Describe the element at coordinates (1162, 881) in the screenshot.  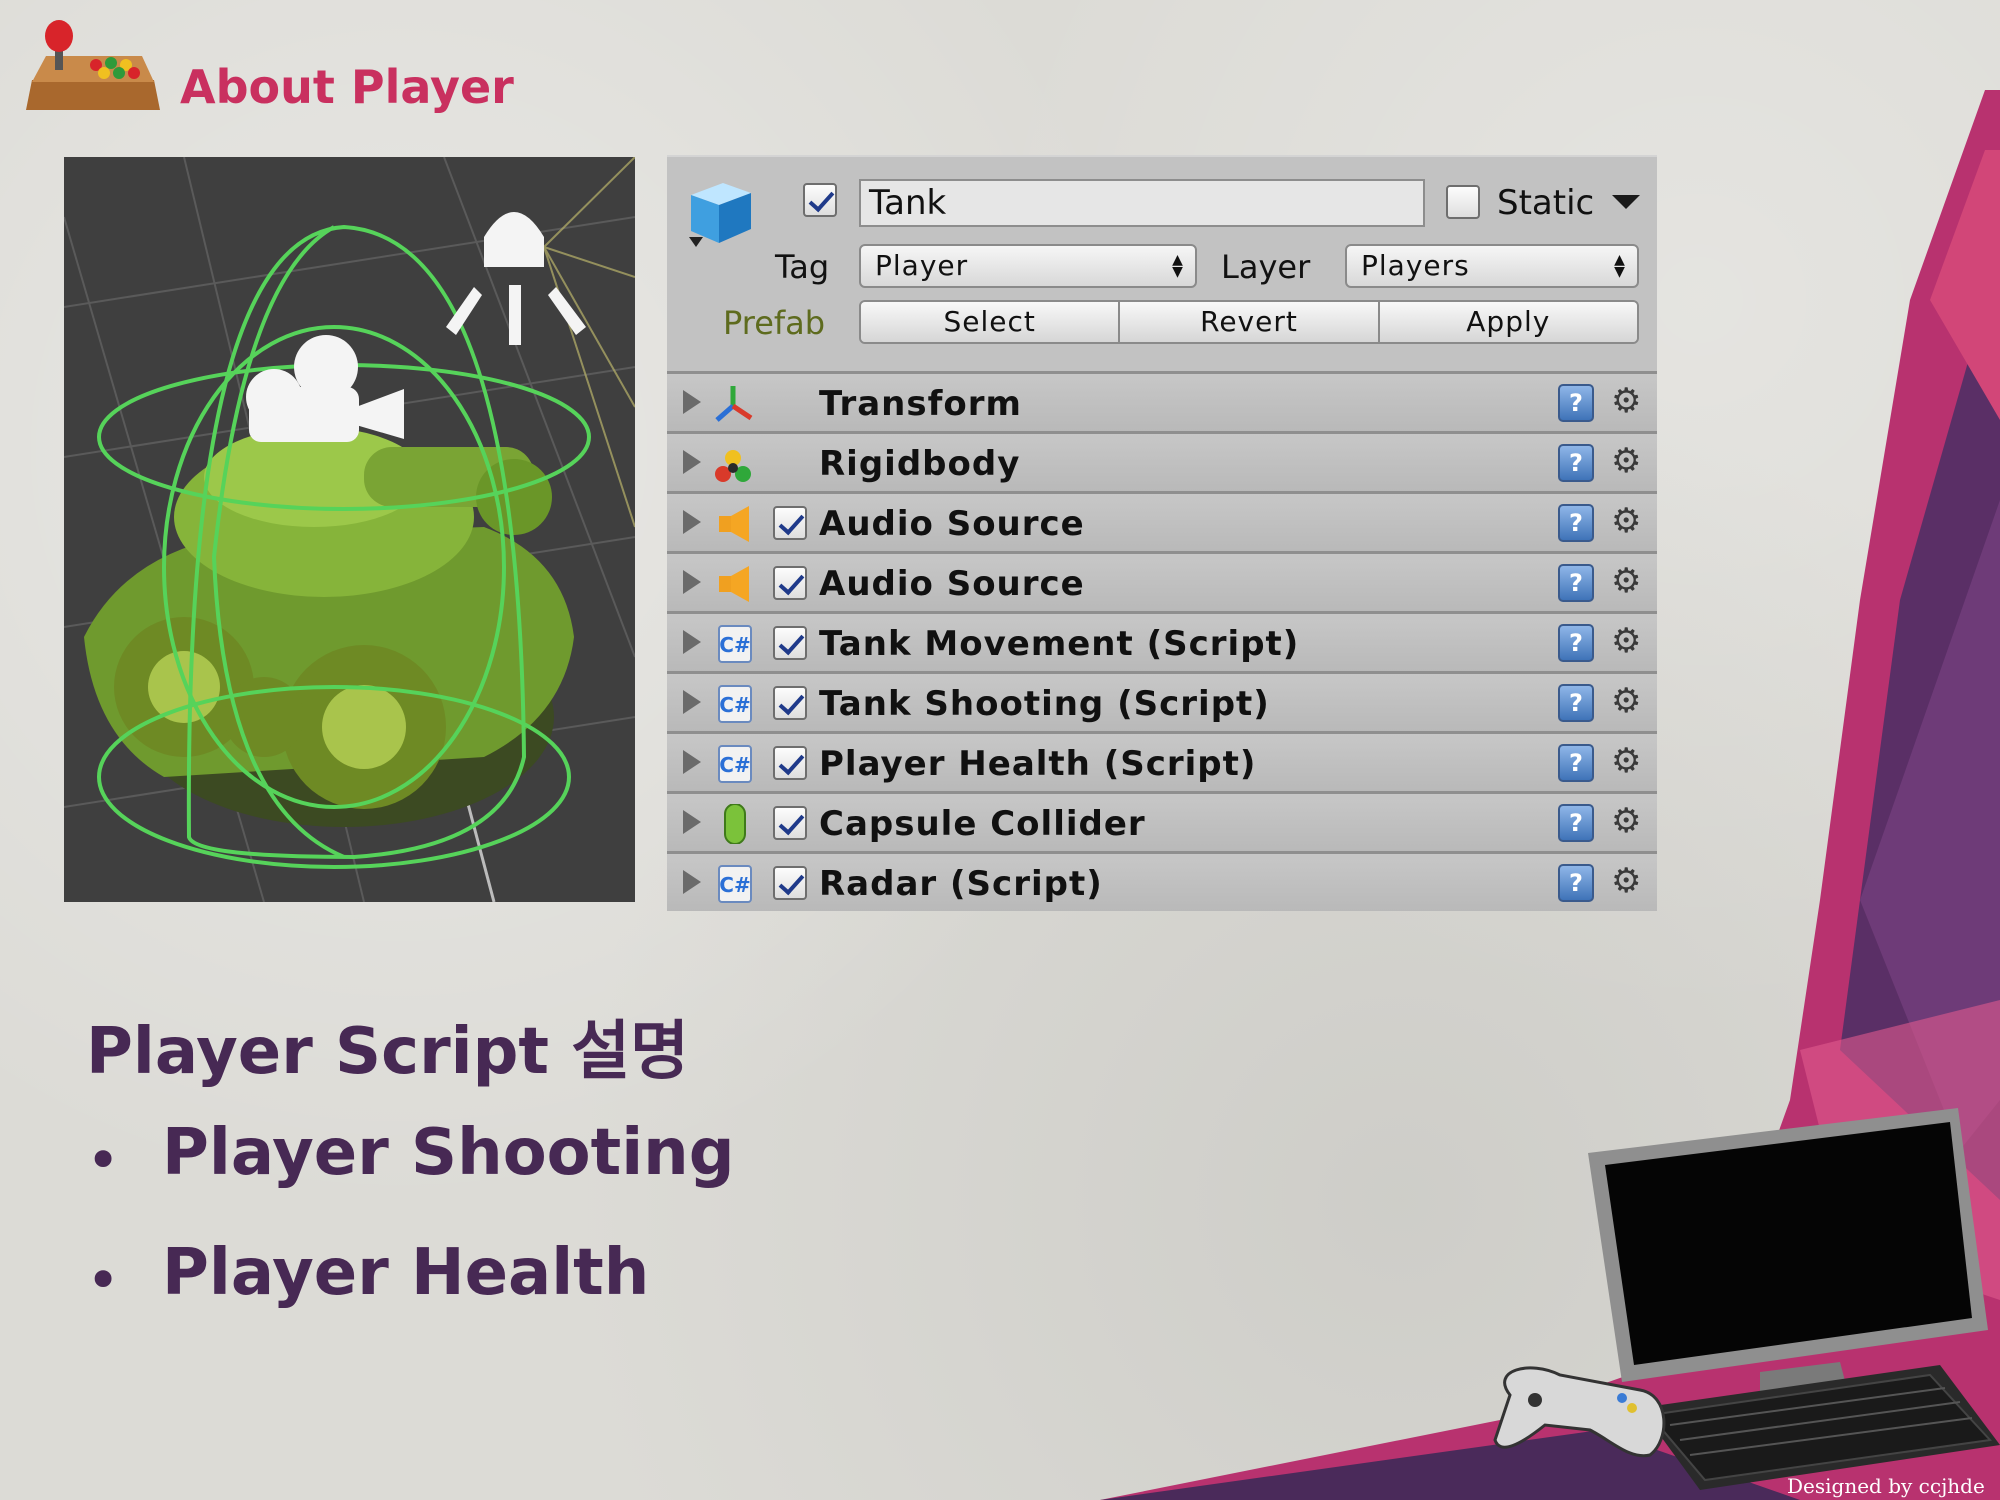
I see `component-row: C# Radar (Script)? ⚙` at that location.